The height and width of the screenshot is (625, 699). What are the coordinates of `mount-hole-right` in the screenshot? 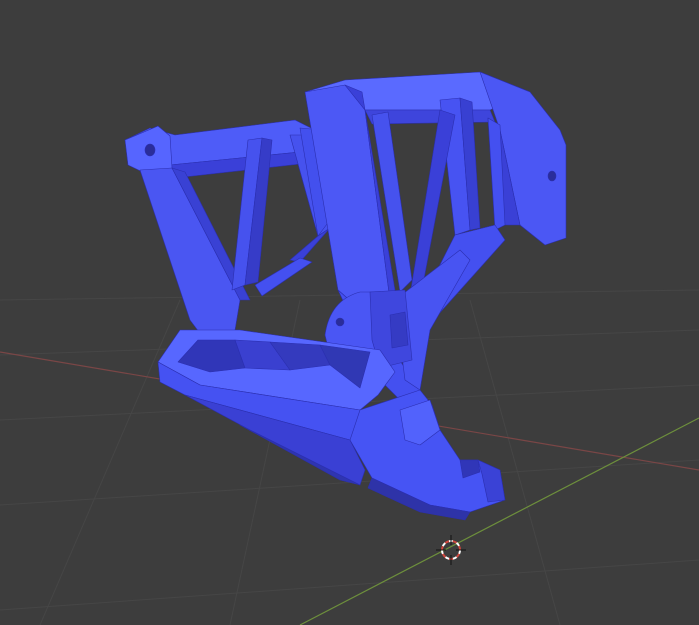 It's located at (552, 176).